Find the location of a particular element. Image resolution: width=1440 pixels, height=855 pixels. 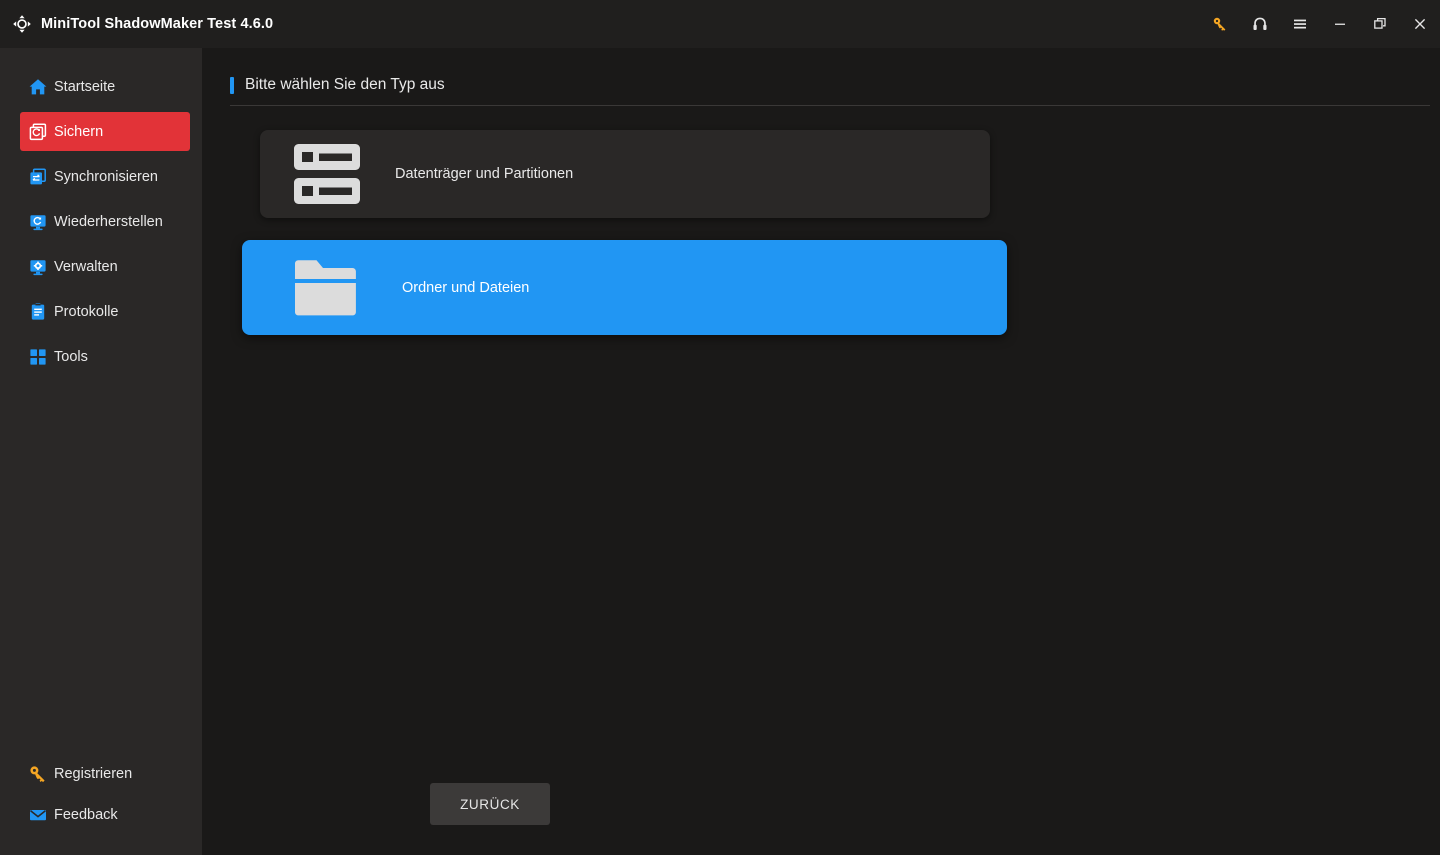

manage-gear-monitor-icon is located at coordinates (38, 267).